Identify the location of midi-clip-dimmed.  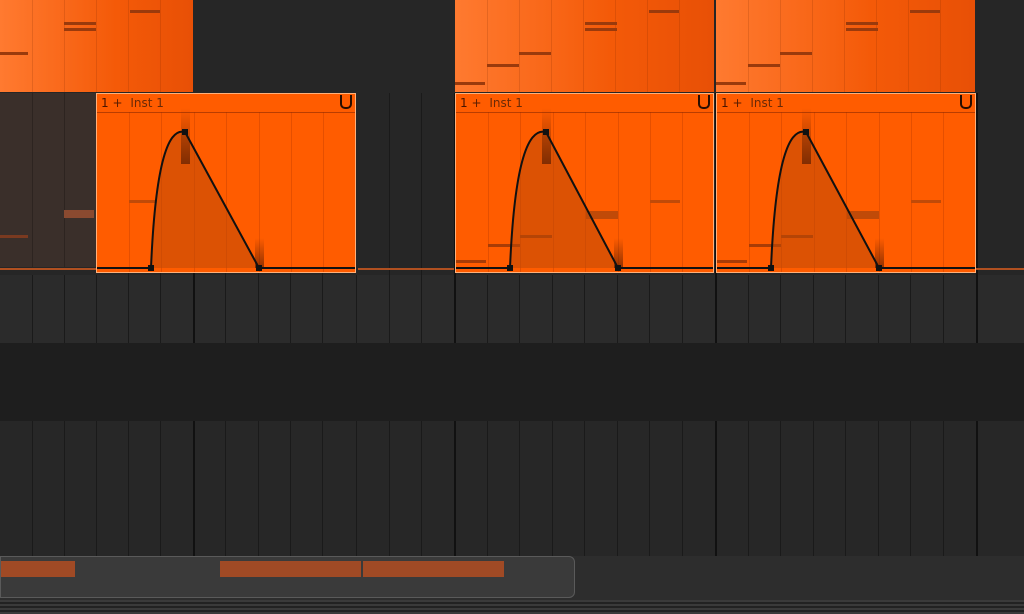
(48, 180).